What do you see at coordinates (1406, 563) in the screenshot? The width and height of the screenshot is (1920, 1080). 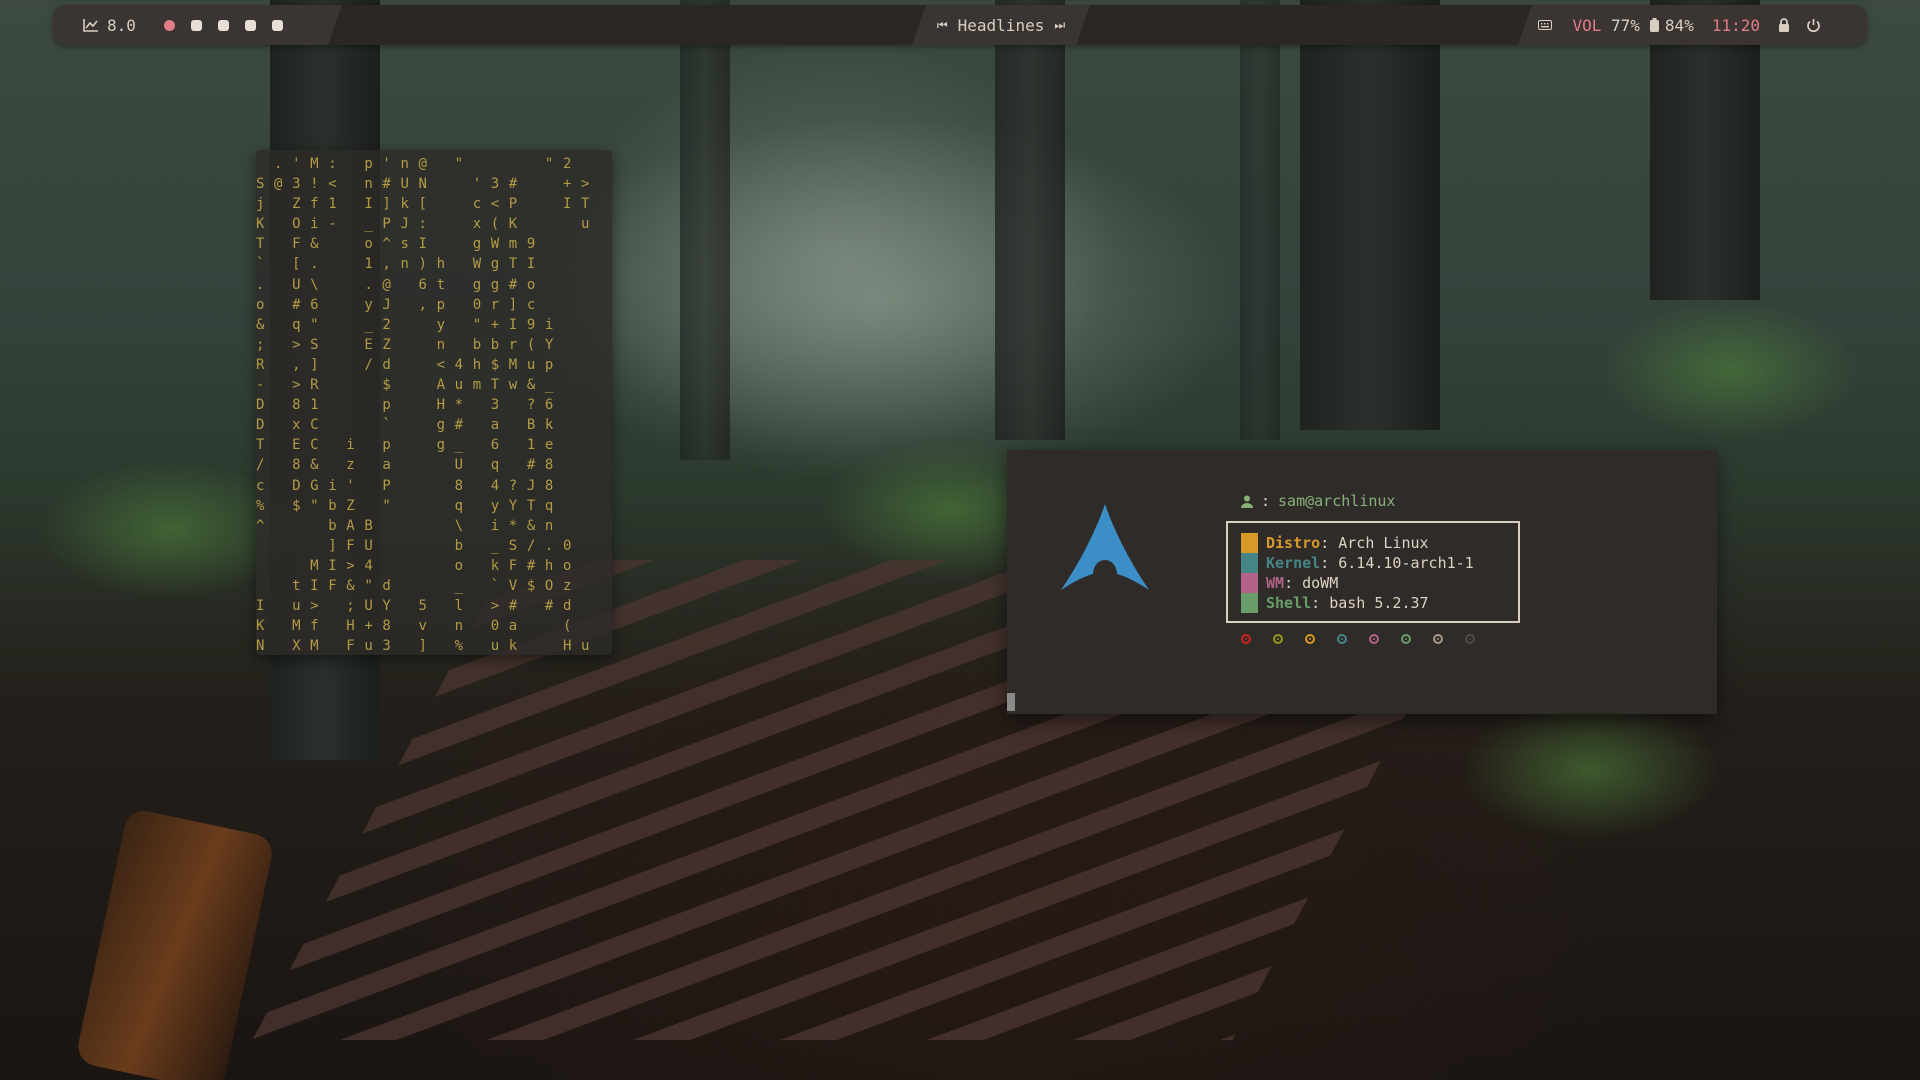 I see `info-value: 6.14.10-arch1-1` at bounding box center [1406, 563].